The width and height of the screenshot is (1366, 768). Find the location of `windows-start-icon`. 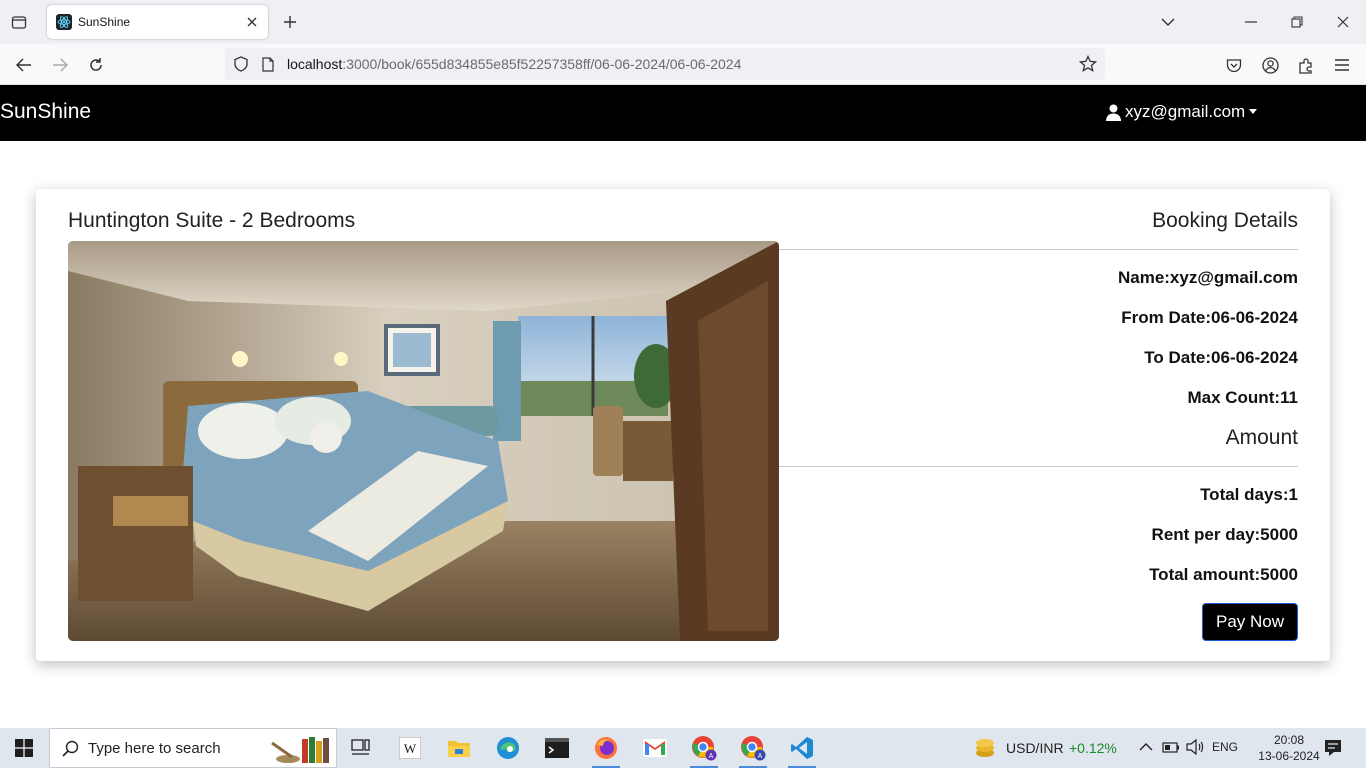

windows-start-icon is located at coordinates (24, 748).